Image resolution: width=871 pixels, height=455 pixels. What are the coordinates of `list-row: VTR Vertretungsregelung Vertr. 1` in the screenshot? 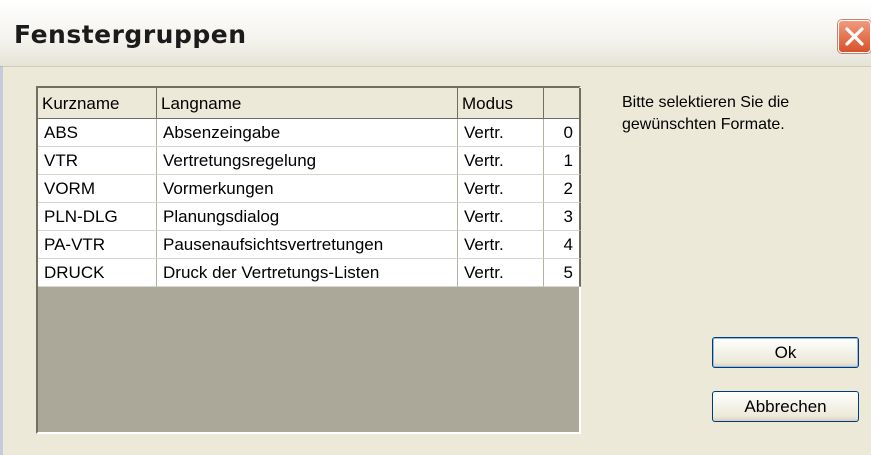 It's located at (309, 161).